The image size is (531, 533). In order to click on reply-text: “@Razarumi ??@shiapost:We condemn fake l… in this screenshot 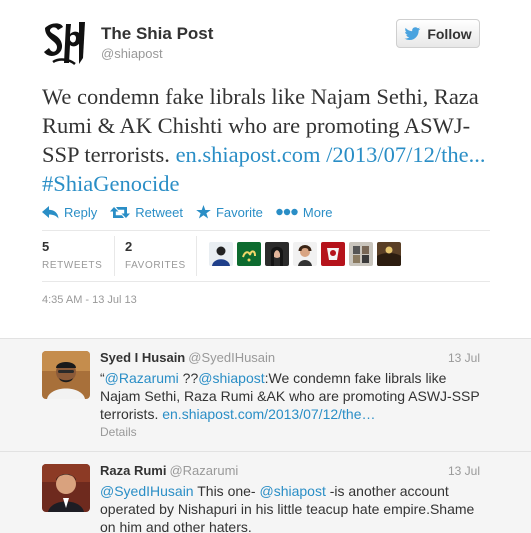, I will do `click(290, 396)`.